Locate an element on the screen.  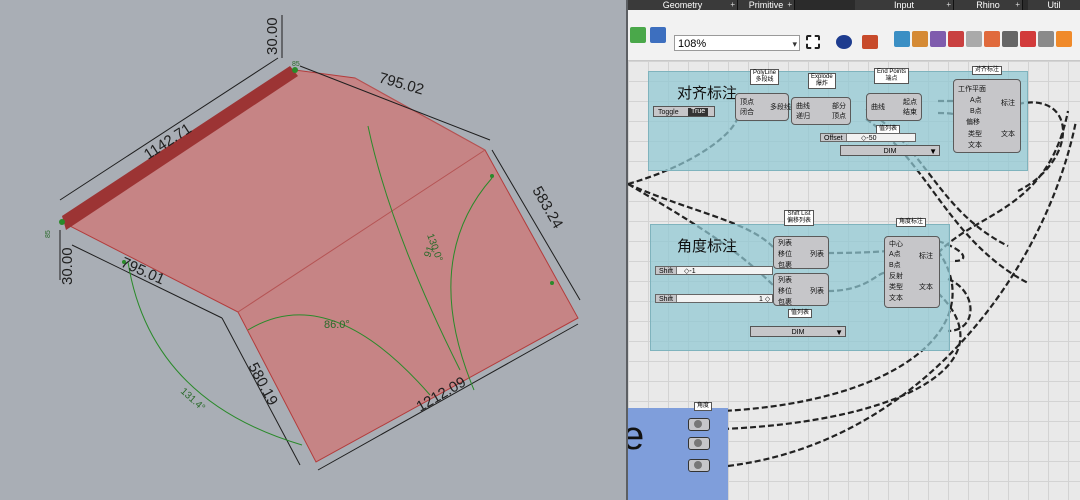
tab-input: Input + is located at coordinates (904, 5).